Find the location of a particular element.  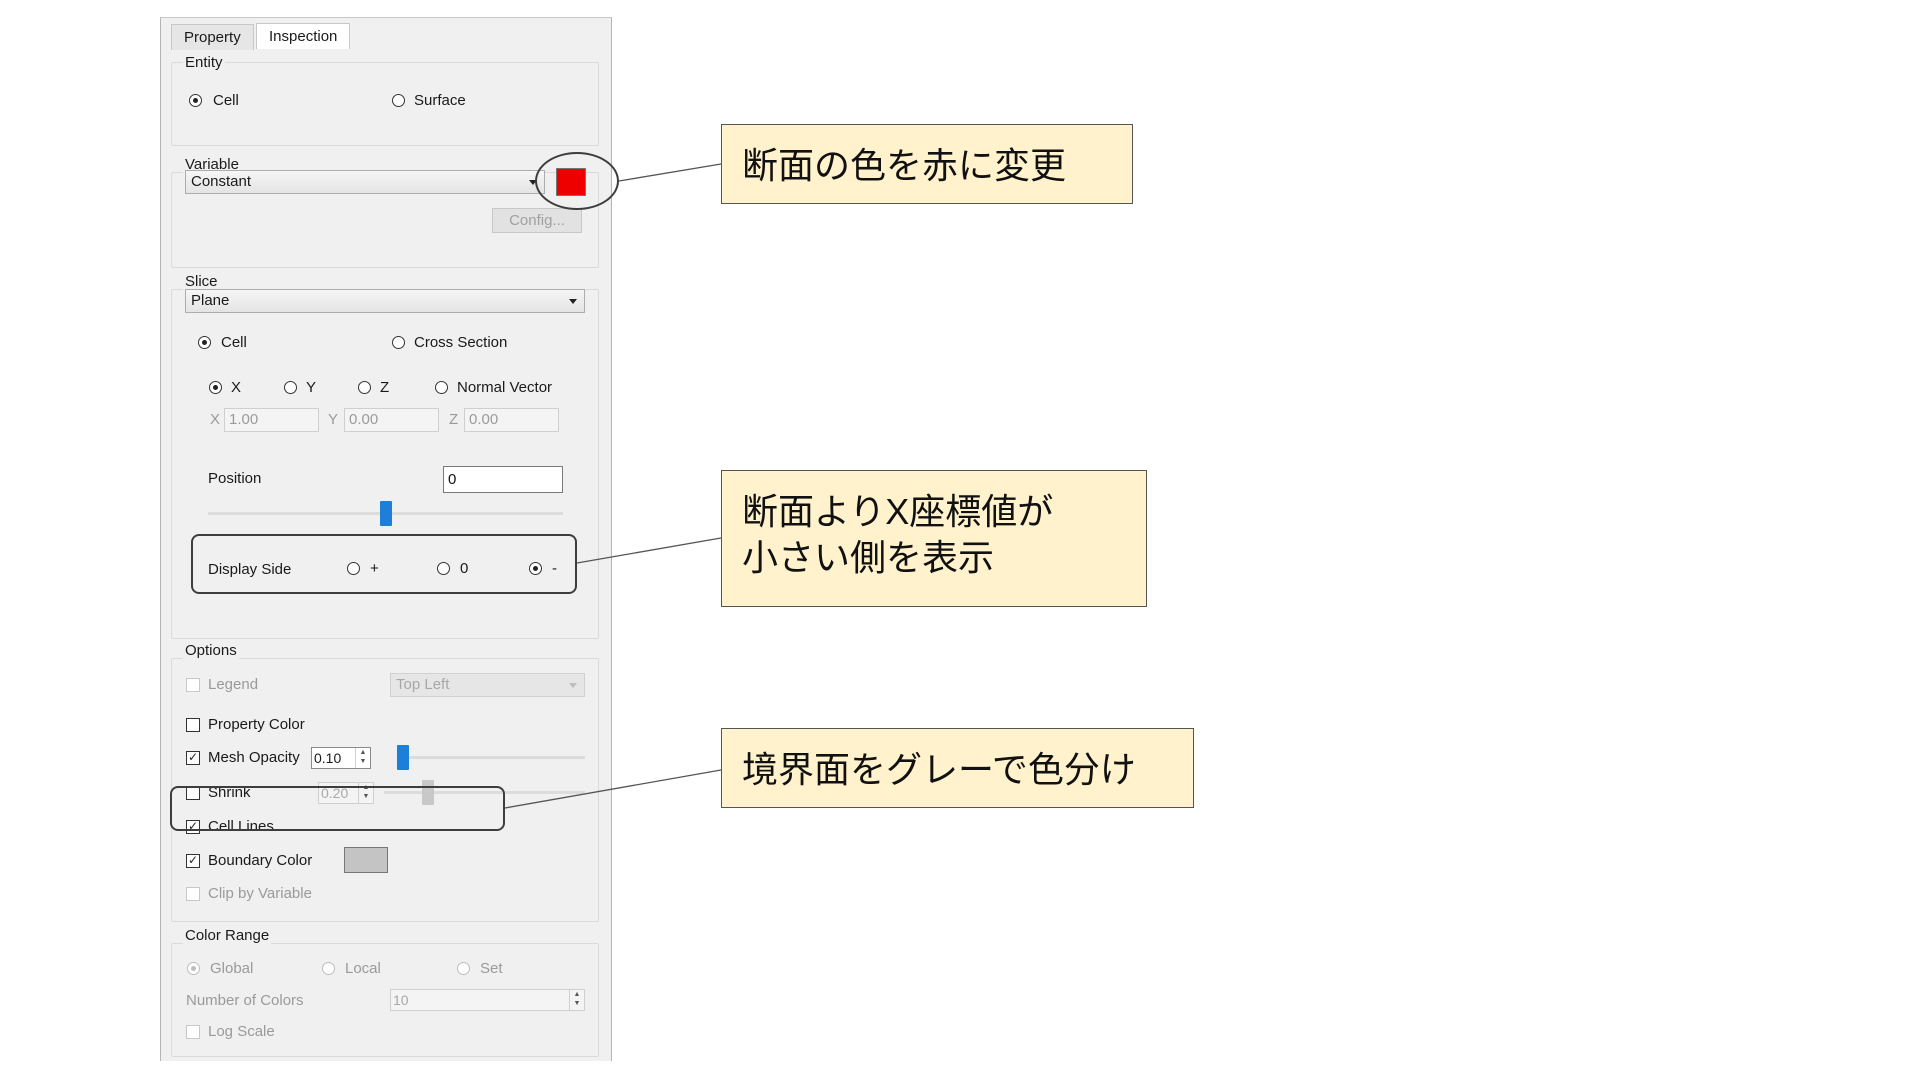

callout-boundary-grey: 境界面をグレーで色分け is located at coordinates (957, 768).